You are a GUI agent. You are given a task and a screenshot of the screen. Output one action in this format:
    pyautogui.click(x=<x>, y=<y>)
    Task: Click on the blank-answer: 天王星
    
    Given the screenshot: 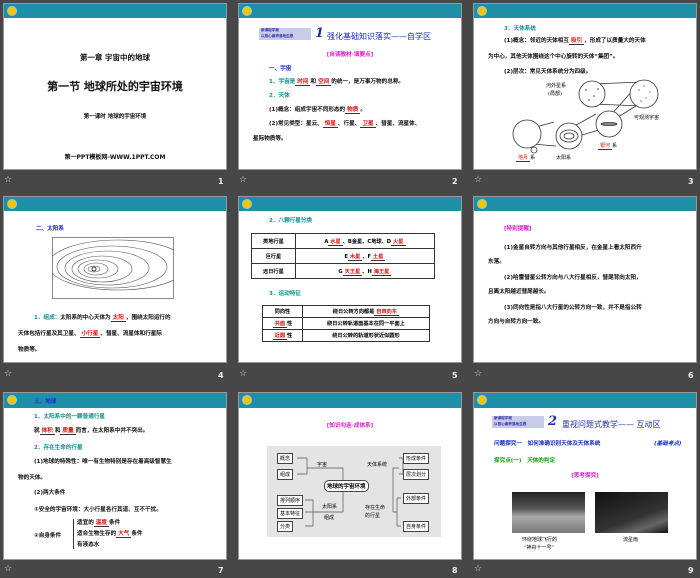 What is the action you would take?
    pyautogui.click(x=352, y=272)
    